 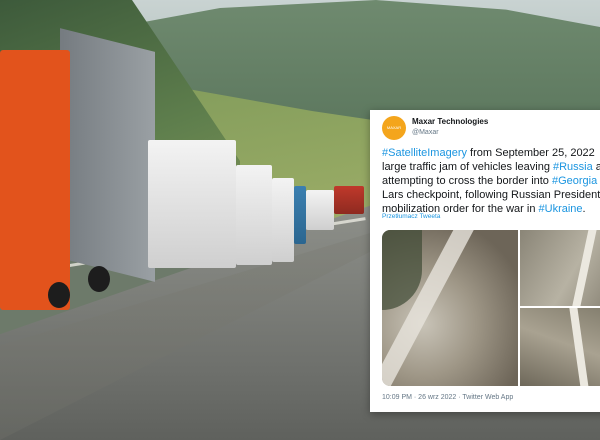 What do you see at coordinates (394, 128) in the screenshot?
I see `avatar: MAXAR` at bounding box center [394, 128].